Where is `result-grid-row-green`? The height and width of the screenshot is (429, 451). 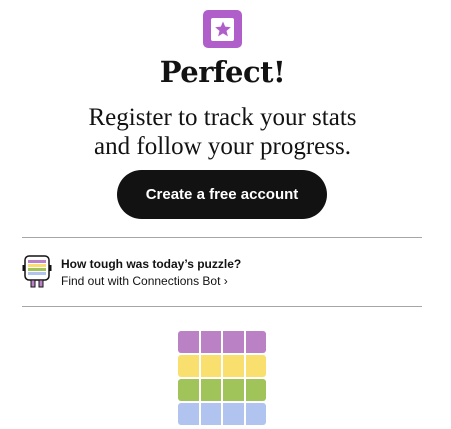
result-grid-row-green is located at coordinates (222, 390).